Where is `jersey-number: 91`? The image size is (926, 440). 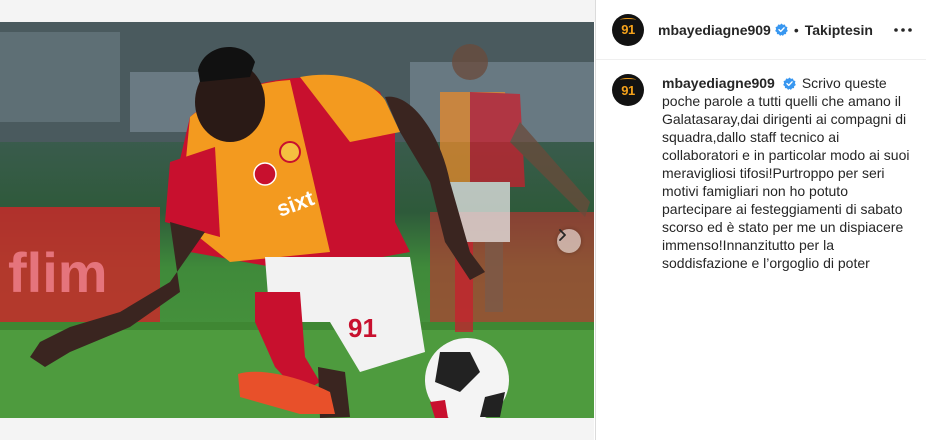 jersey-number: 91 is located at coordinates (362, 328).